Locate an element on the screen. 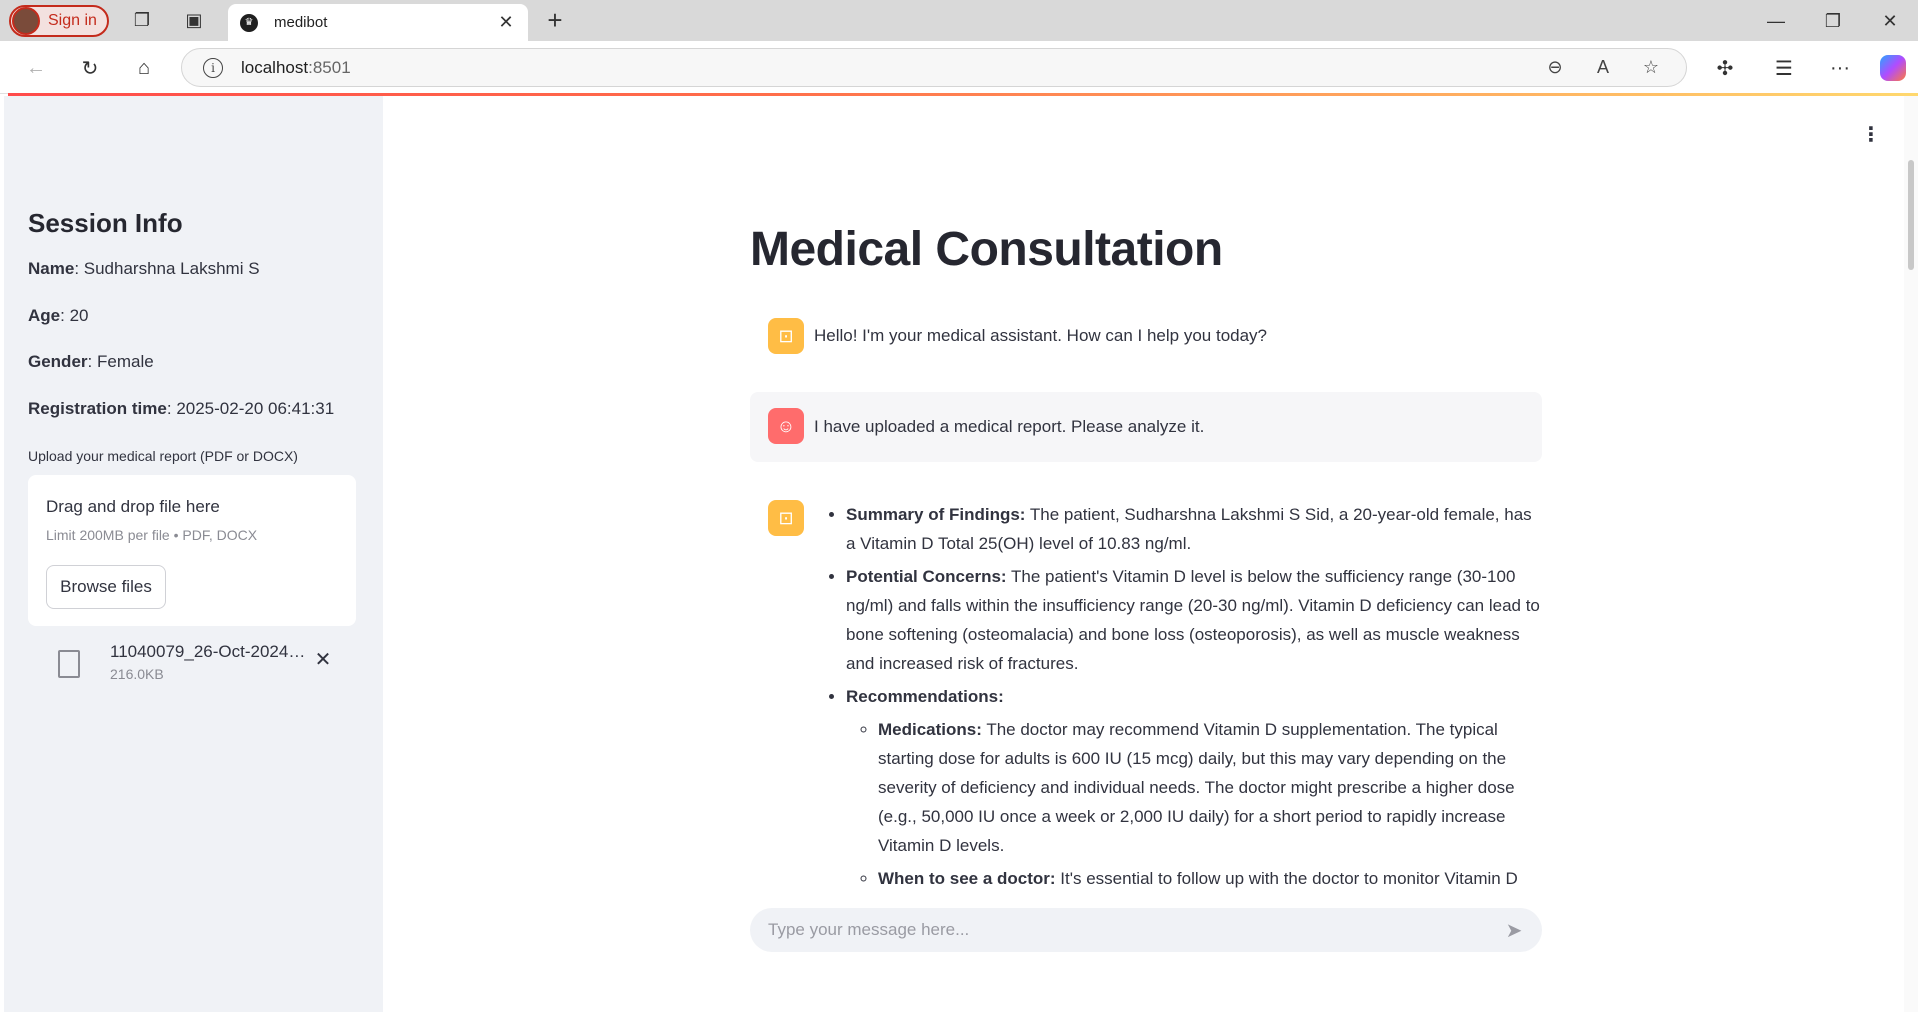 The height and width of the screenshot is (1012, 1918). tab-medibot: ♛ medibot ✕ is located at coordinates (378, 22).